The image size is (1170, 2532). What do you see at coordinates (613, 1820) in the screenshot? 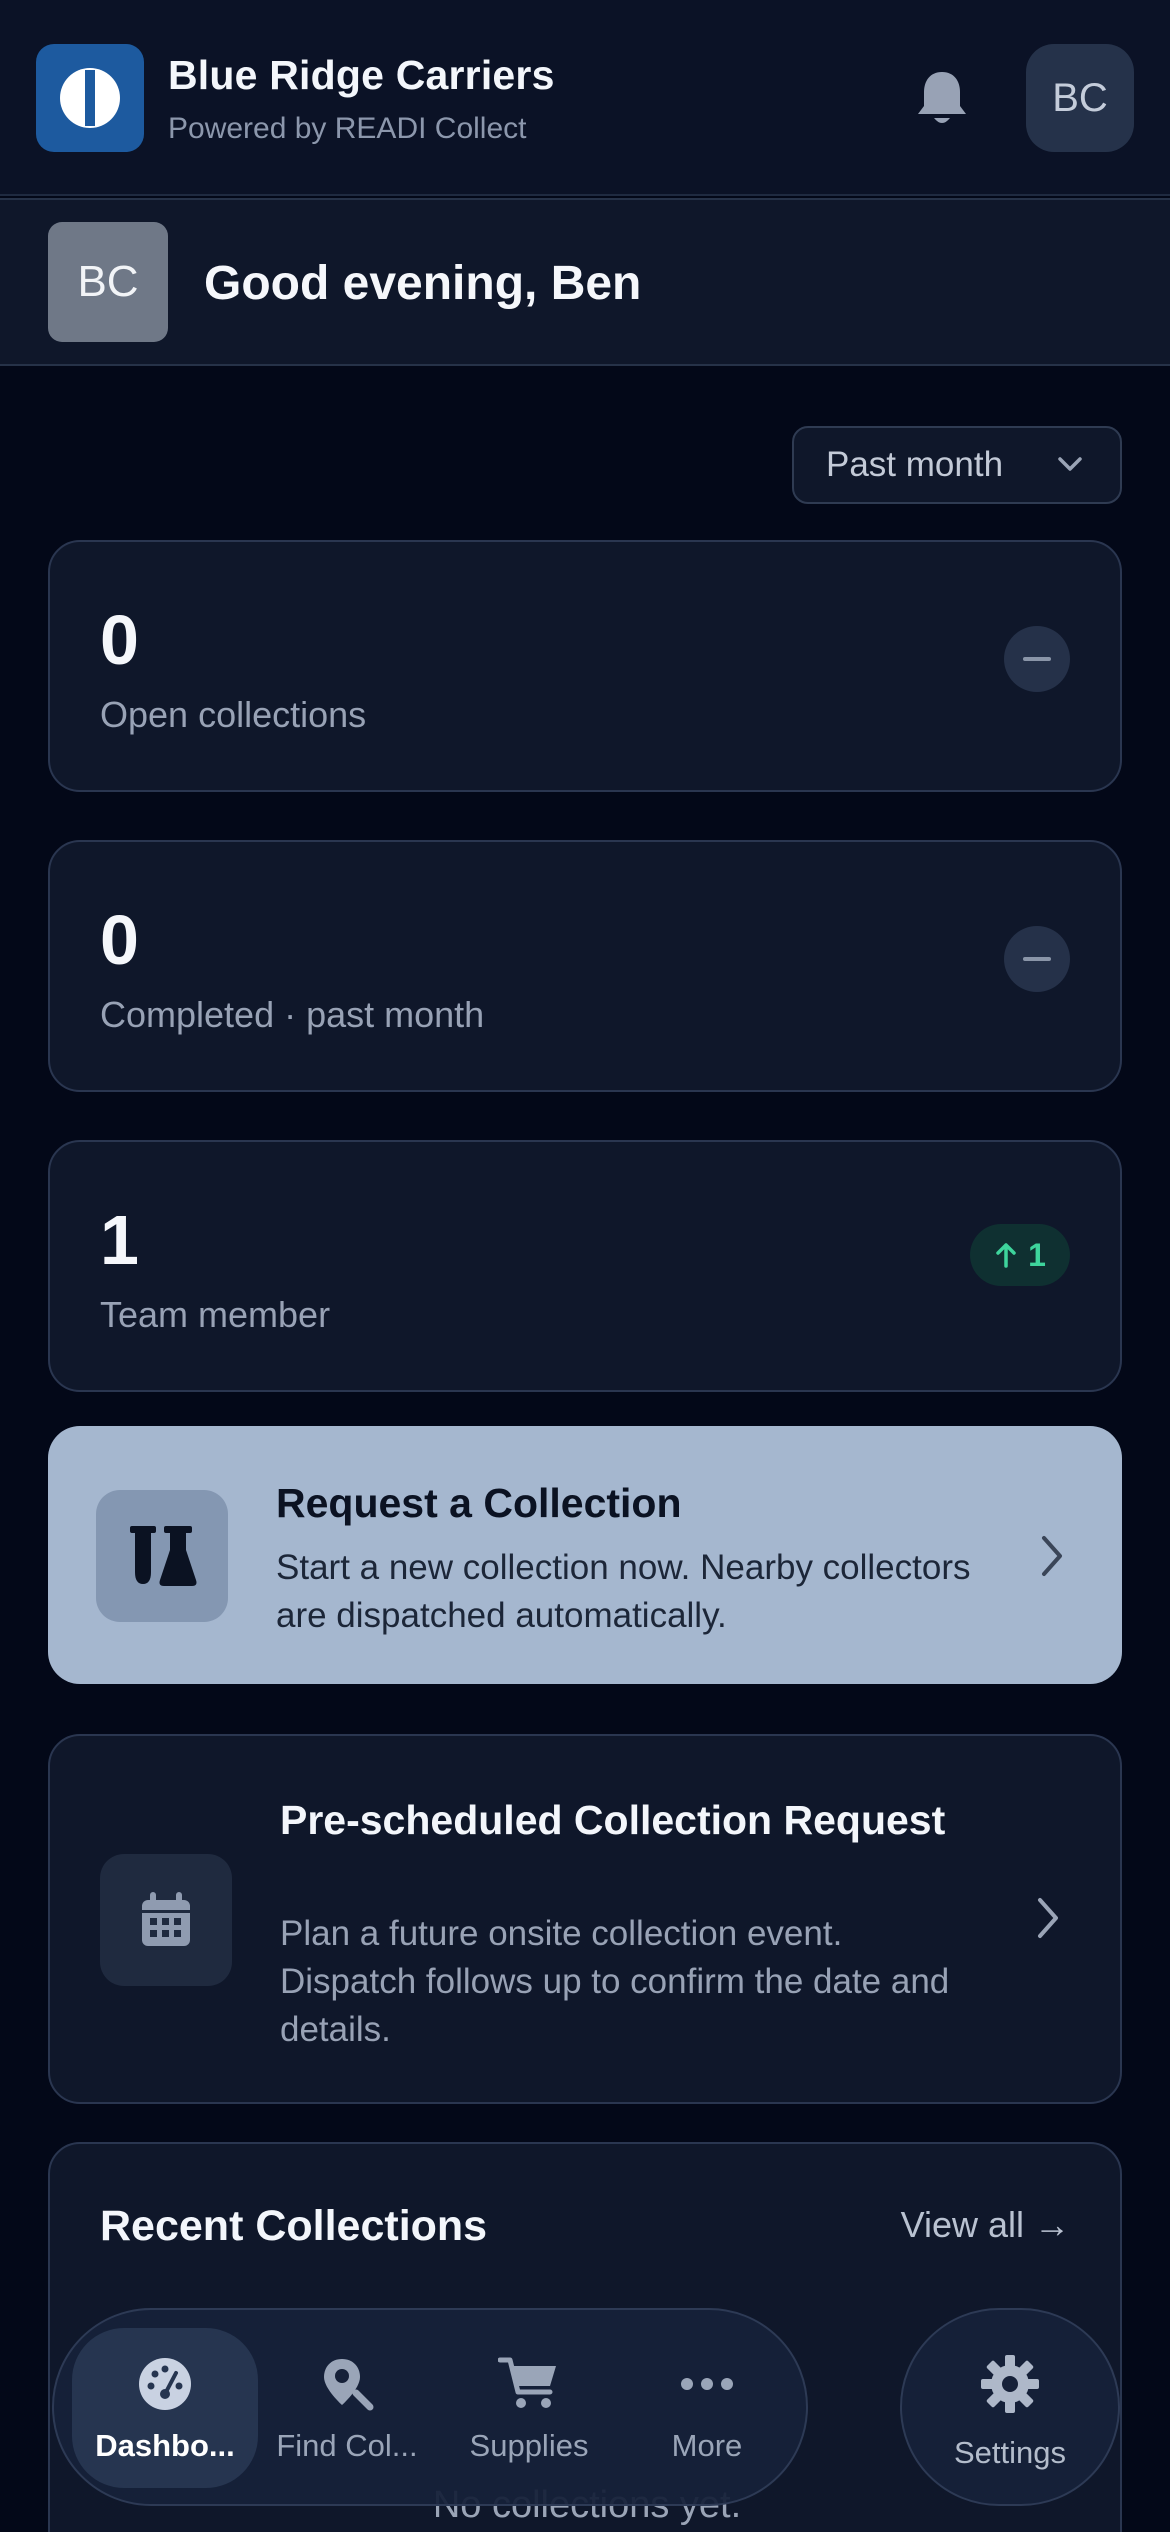
I see `prescheduled-card-title: Pre-scheduled Collection Request` at bounding box center [613, 1820].